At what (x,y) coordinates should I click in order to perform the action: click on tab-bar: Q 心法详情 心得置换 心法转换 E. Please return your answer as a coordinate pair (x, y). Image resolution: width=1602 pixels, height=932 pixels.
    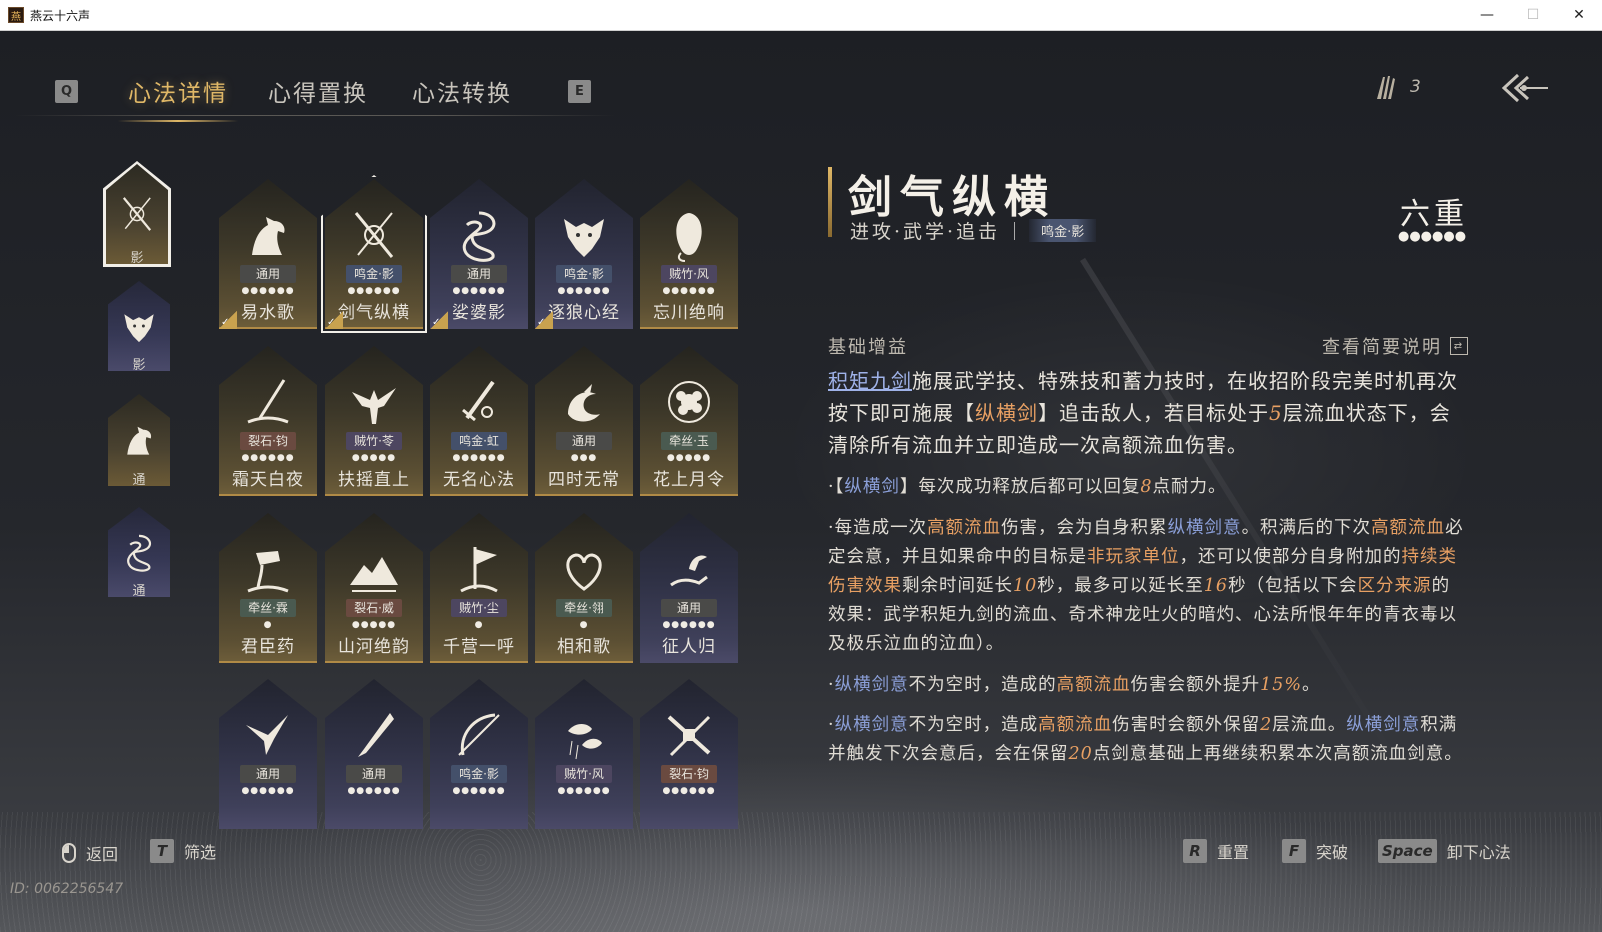
    Looking at the image, I should click on (315, 94).